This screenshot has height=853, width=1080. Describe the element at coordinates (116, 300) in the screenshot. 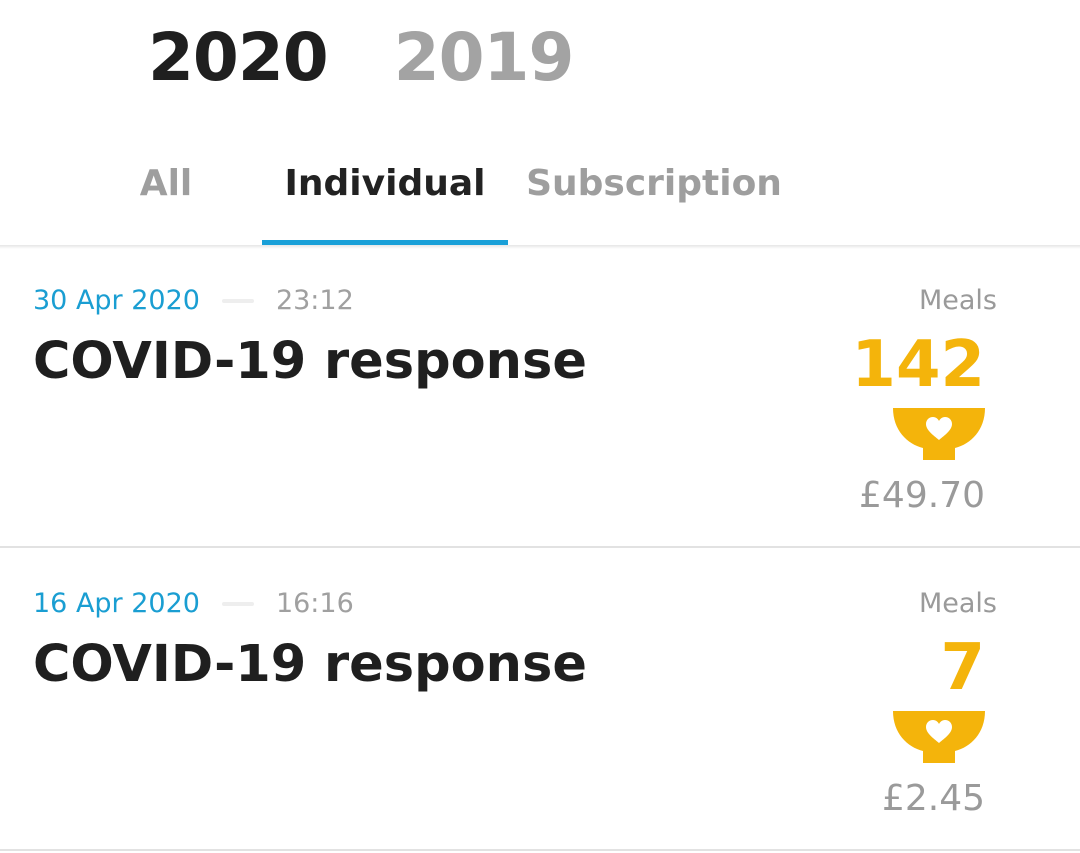

I see `donation-date: 30 Apr 2020` at that location.